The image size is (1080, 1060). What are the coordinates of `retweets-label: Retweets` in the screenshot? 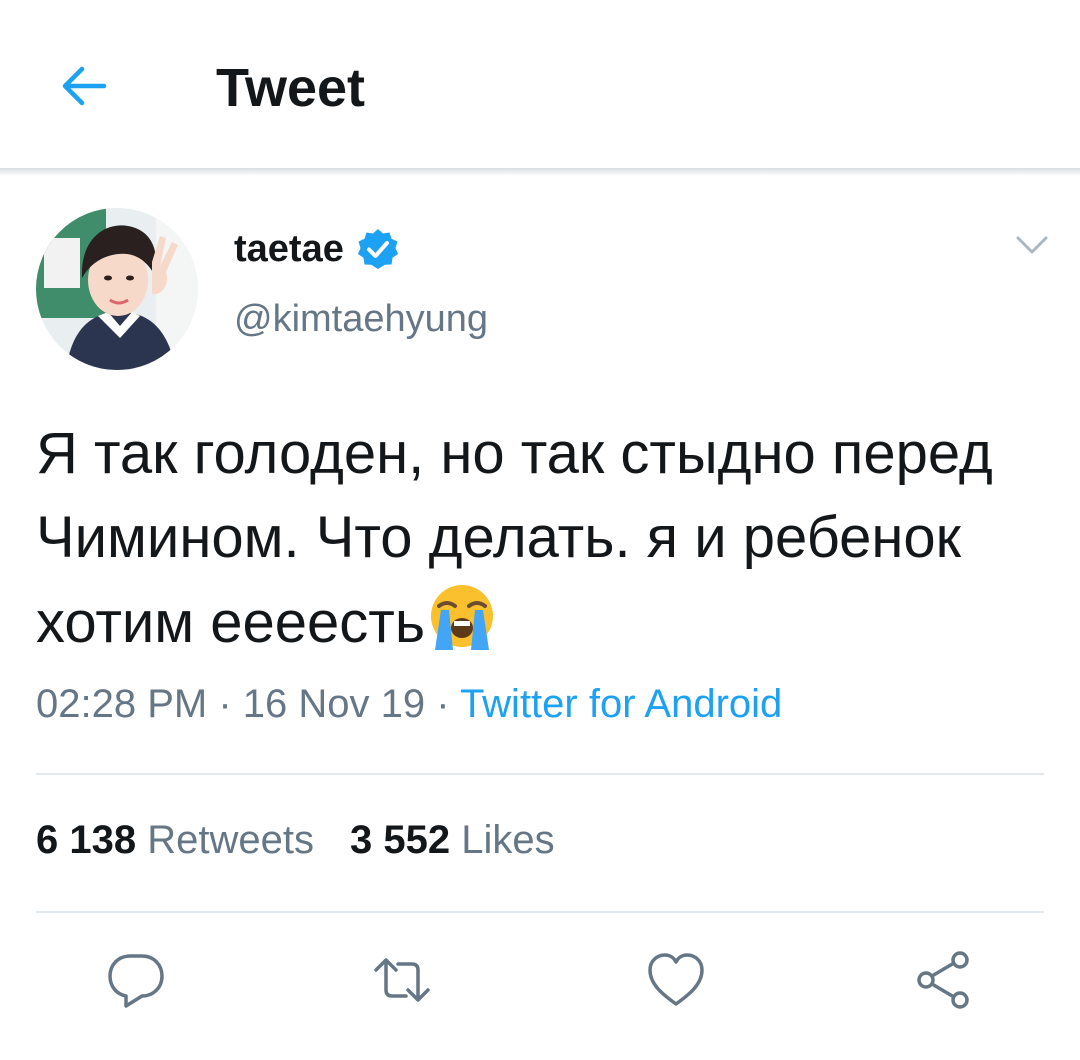 It's located at (230, 840).